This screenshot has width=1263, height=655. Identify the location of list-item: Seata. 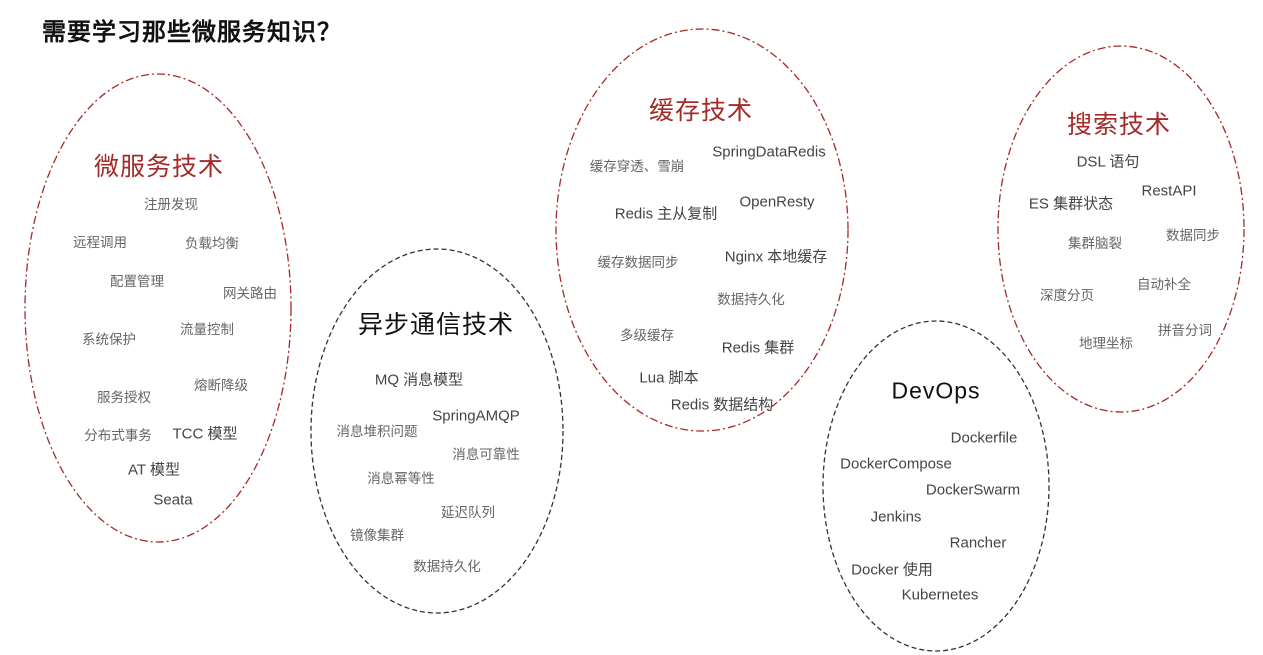
(173, 500).